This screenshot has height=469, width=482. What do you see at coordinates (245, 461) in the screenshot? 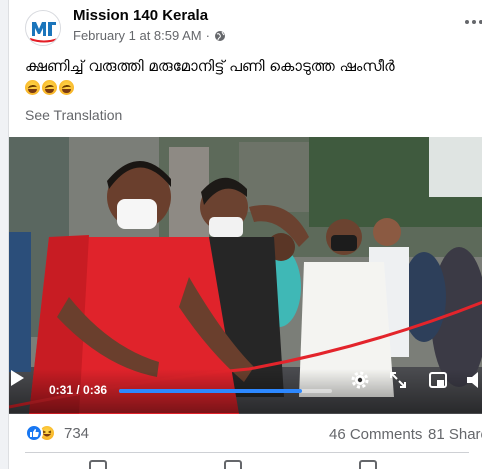
I see `post-actions-row` at bounding box center [245, 461].